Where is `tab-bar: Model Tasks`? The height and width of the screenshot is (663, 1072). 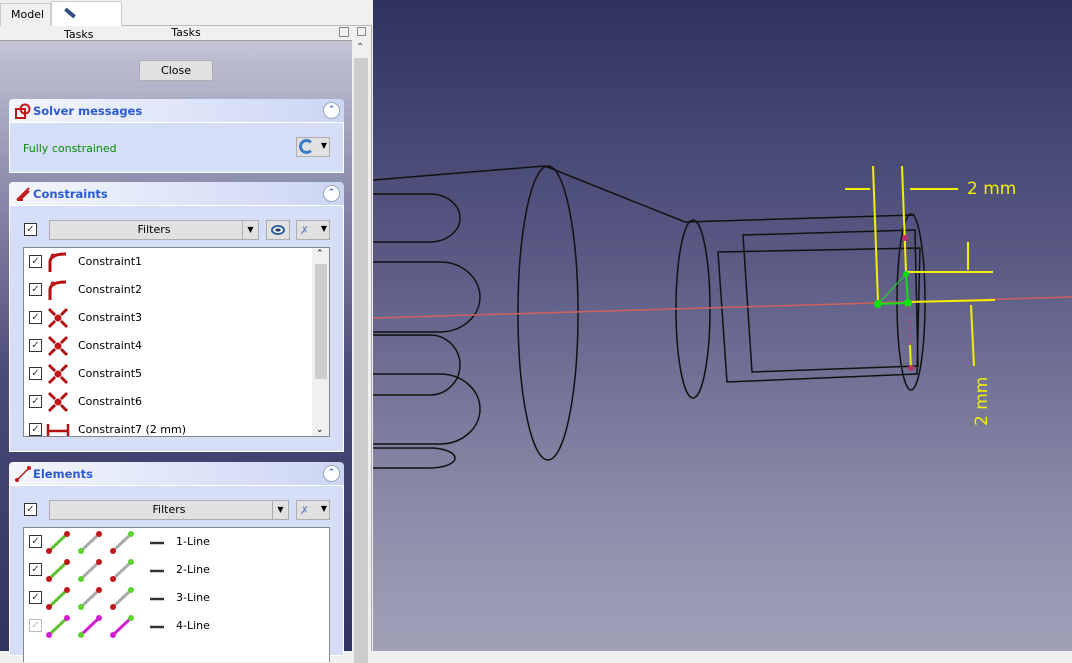 tab-bar: Model Tasks is located at coordinates (186, 20).